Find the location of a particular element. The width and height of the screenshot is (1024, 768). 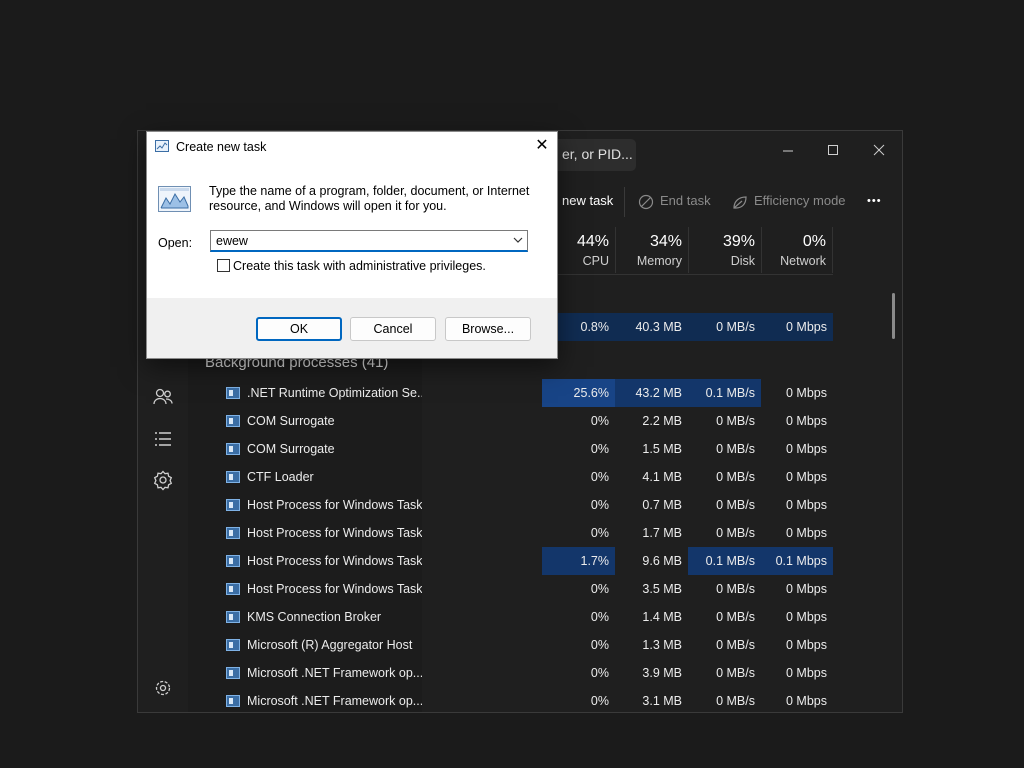

process-name: CTF Loader is located at coordinates (280, 477).